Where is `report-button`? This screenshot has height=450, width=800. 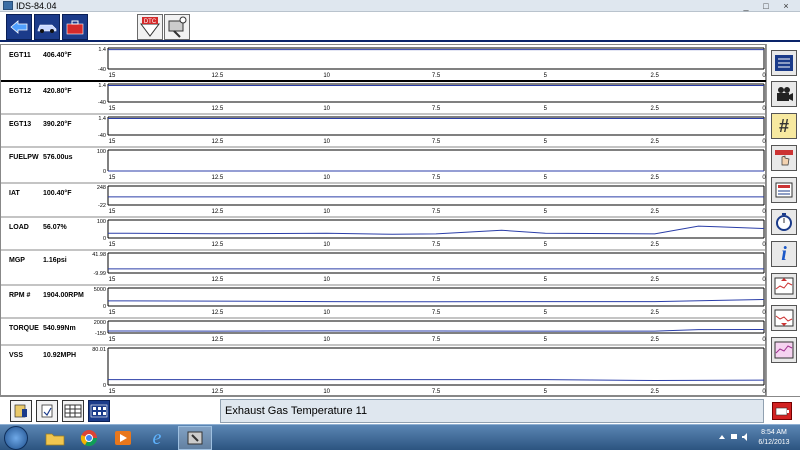
report-button is located at coordinates (21, 411).